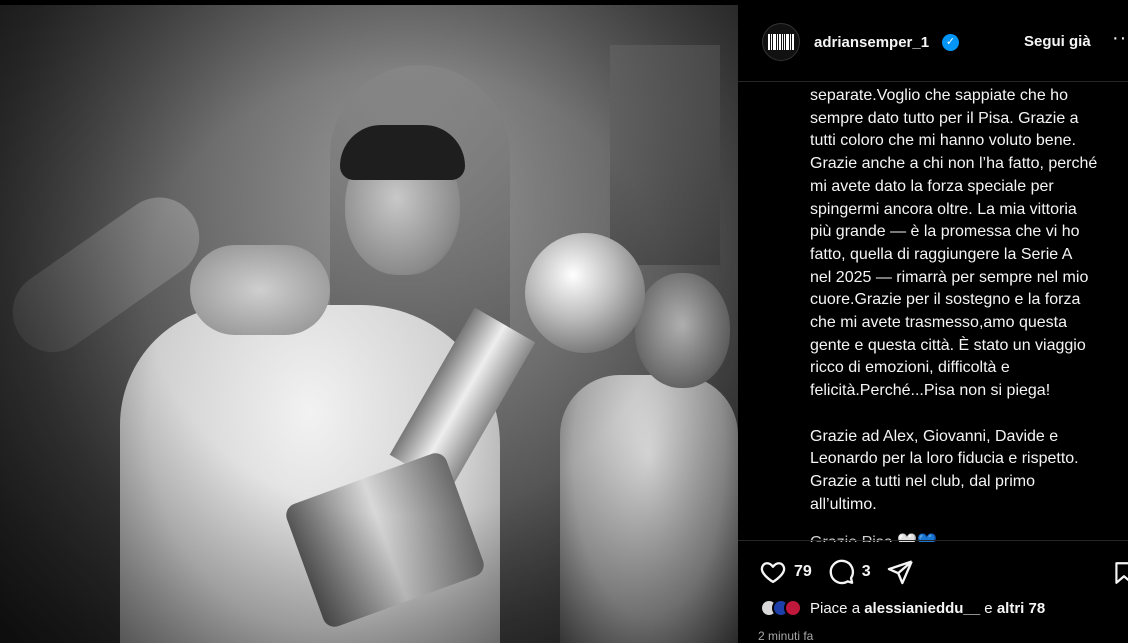 The width and height of the screenshot is (1128, 643). I want to click on likes-summary: Piace a alessianieddu__ e altri 78, so click(902, 608).